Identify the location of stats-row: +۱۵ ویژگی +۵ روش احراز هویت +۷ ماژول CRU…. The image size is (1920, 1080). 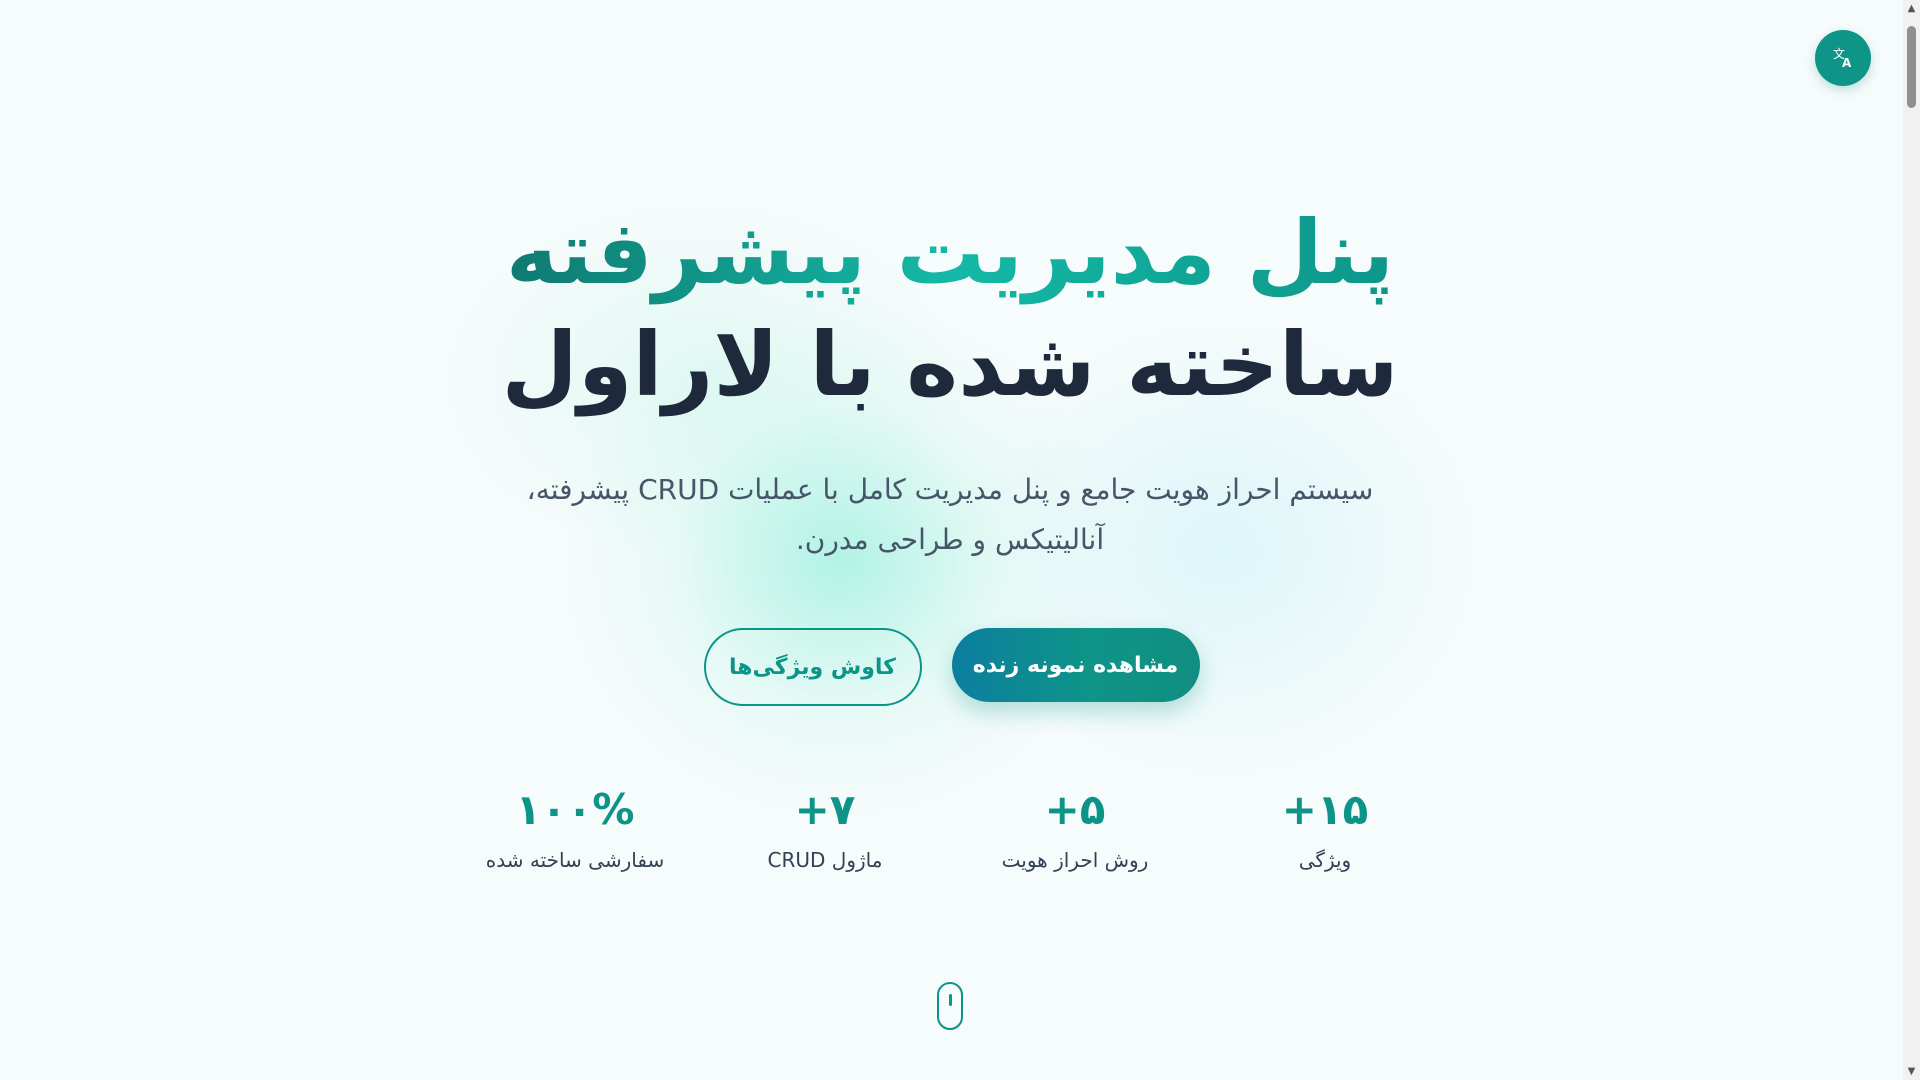
(930, 832).